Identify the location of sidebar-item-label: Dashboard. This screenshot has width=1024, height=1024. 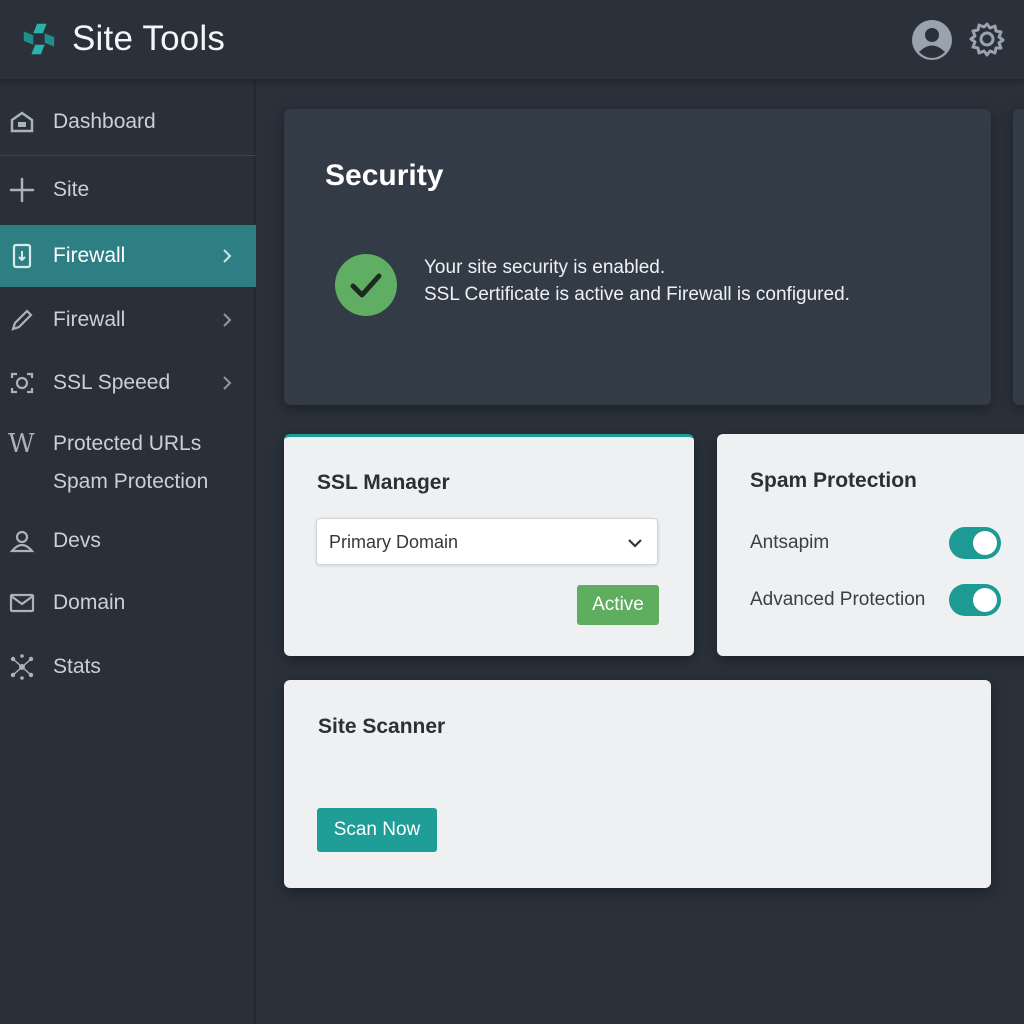
(104, 121).